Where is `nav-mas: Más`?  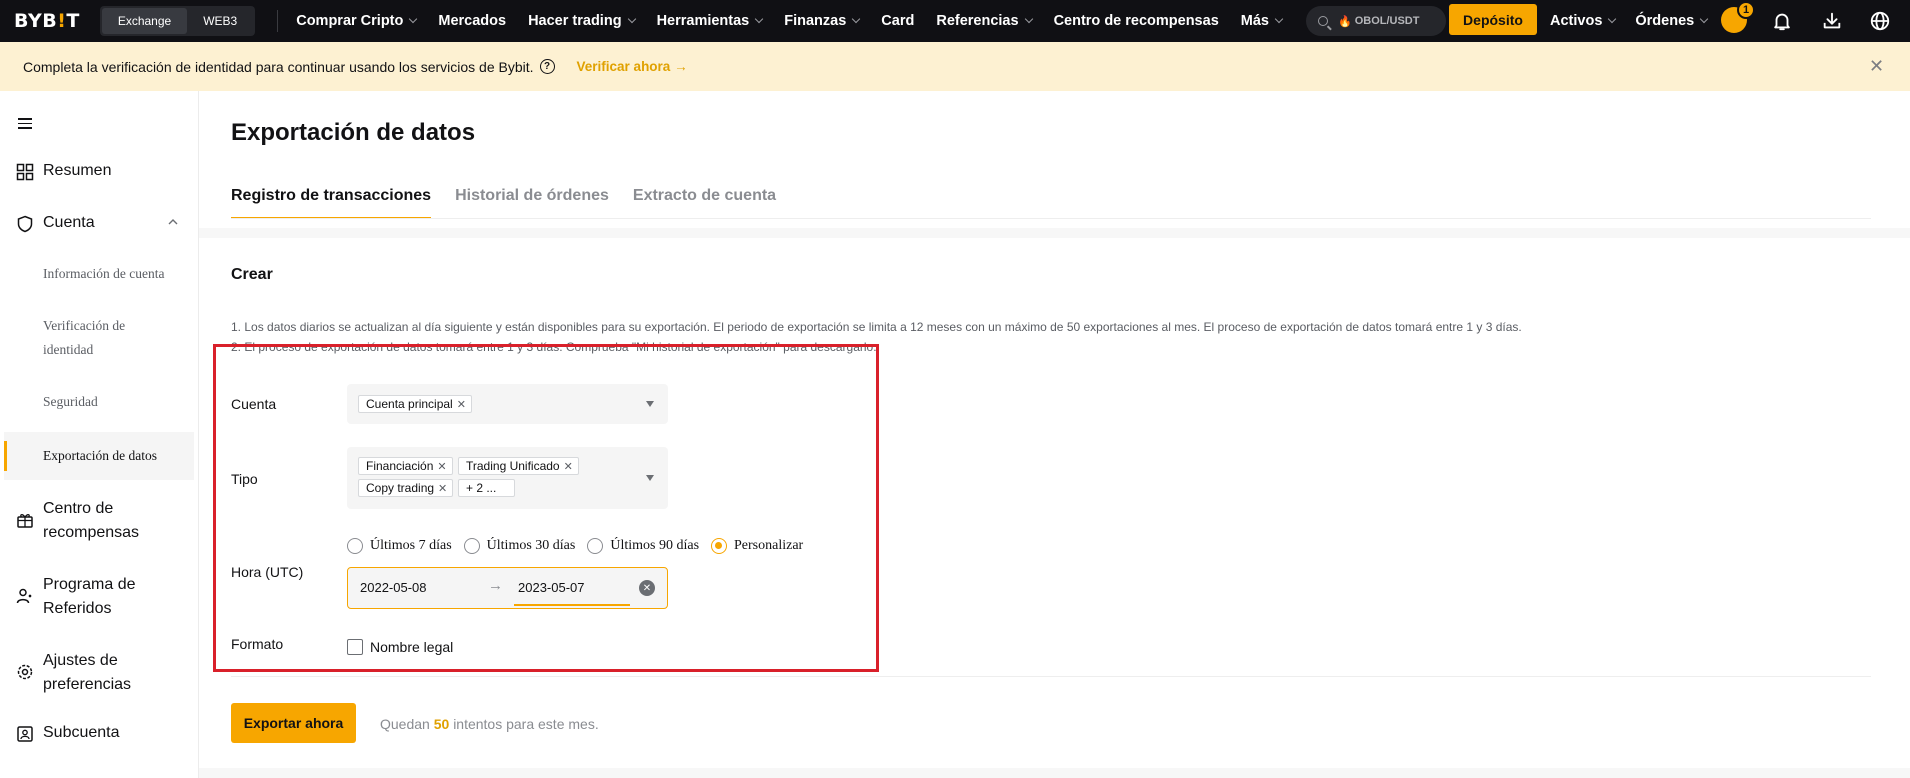 nav-mas: Más is located at coordinates (1262, 21).